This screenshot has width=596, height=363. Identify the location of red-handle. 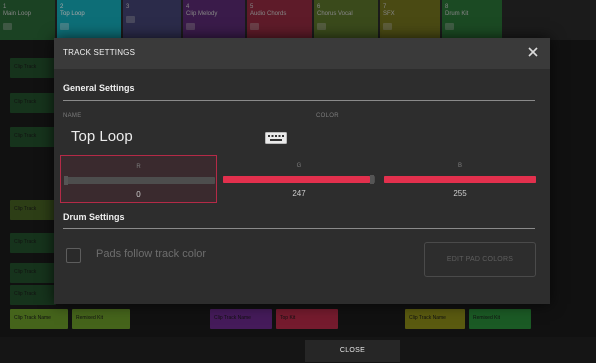
(66, 180).